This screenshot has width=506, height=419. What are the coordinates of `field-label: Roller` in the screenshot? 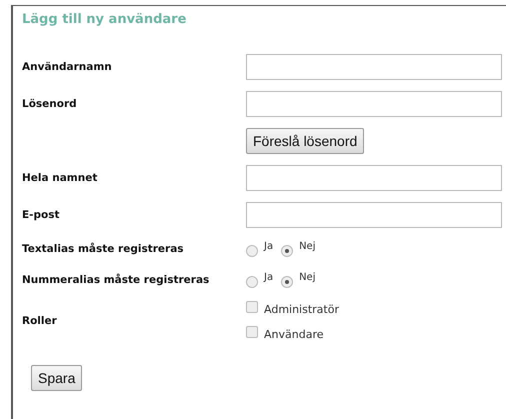 It's located at (40, 321).